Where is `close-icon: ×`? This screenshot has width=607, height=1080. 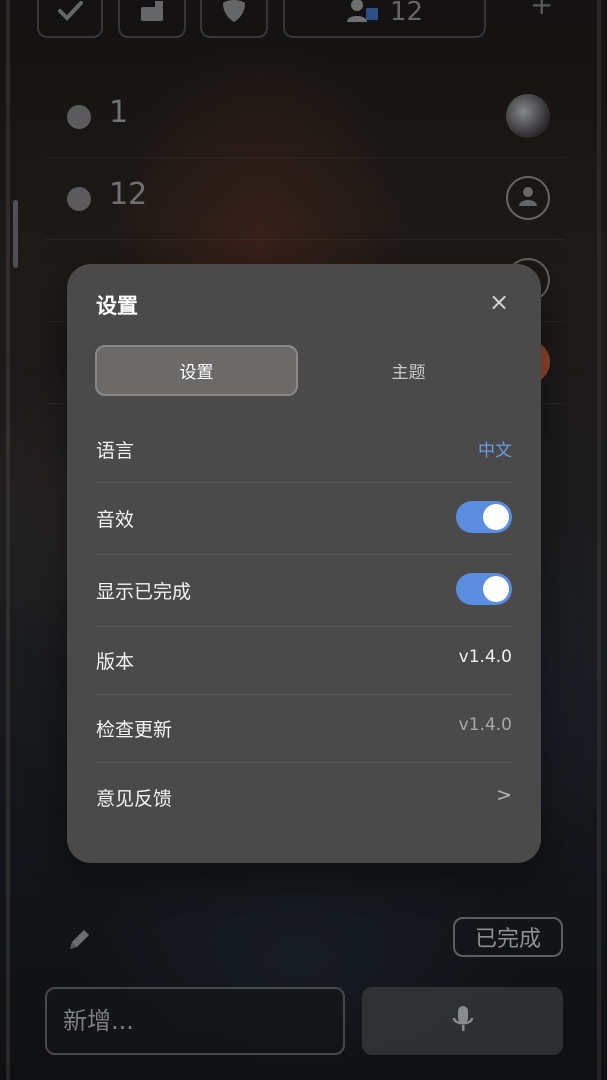
close-icon: × is located at coordinates (499, 302).